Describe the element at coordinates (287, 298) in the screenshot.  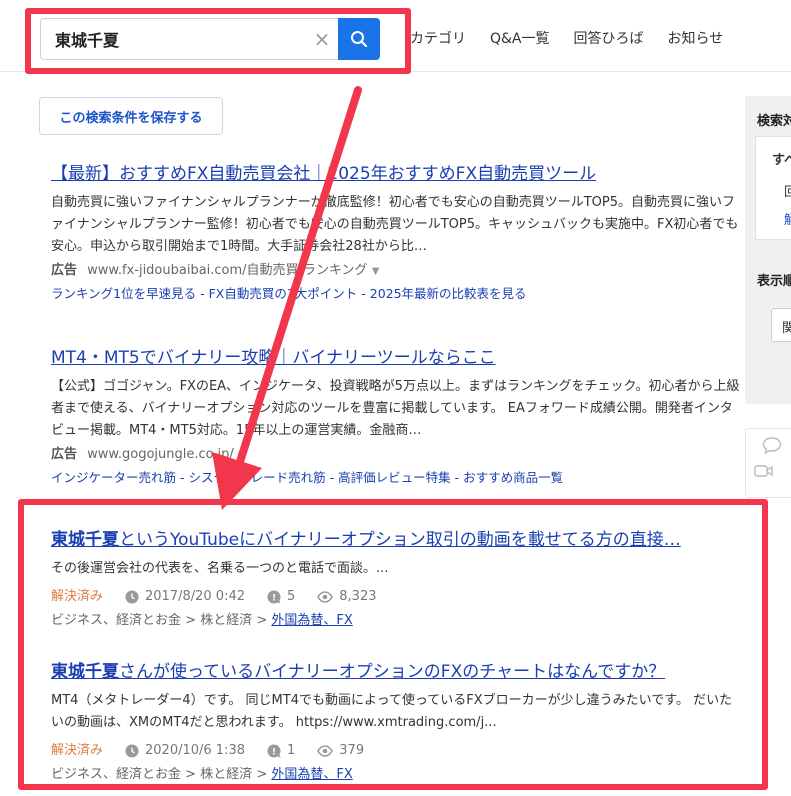
I see `annotation-arrow` at that location.